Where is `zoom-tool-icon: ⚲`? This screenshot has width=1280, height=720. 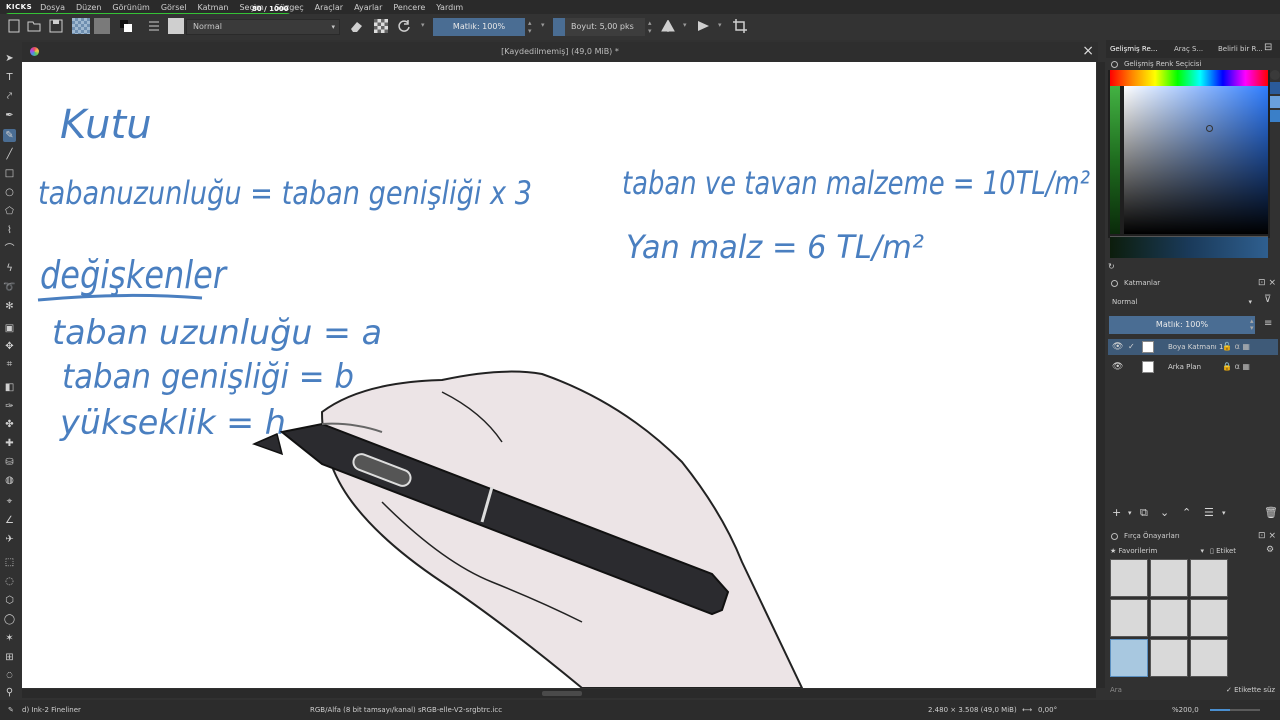 zoom-tool-icon: ⚲ is located at coordinates (9, 692).